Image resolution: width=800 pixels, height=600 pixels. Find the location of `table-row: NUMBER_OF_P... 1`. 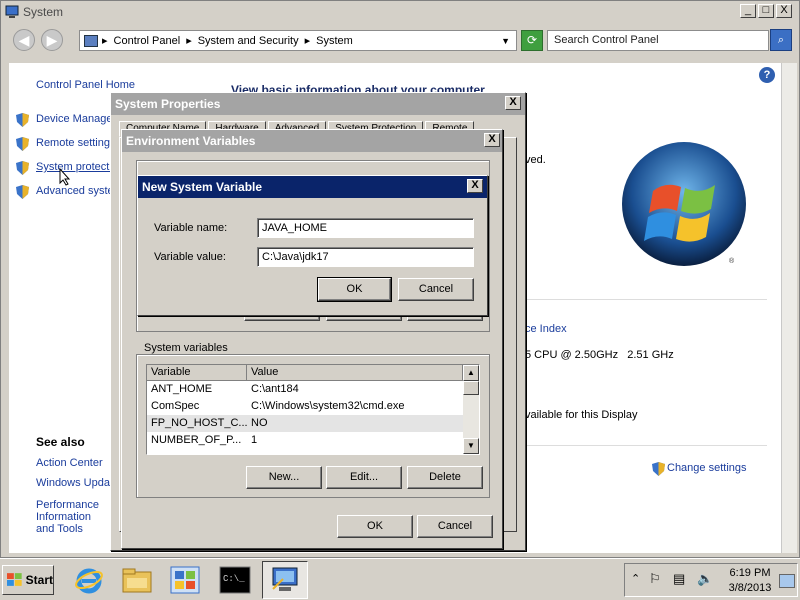

table-row: NUMBER_OF_P... 1 is located at coordinates (313, 440).